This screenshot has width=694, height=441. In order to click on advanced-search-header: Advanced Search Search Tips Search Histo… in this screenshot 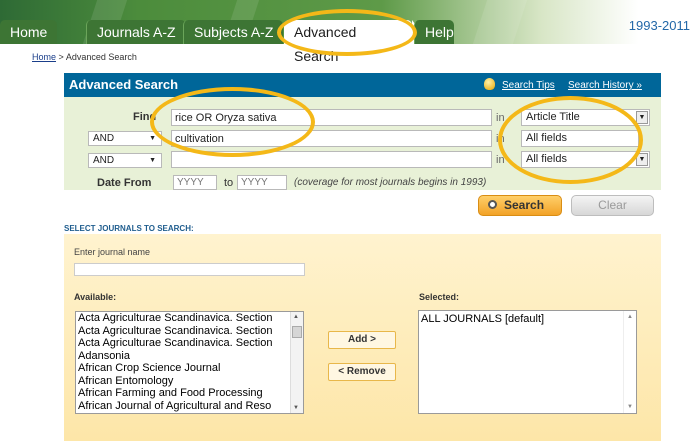, I will do `click(362, 85)`.